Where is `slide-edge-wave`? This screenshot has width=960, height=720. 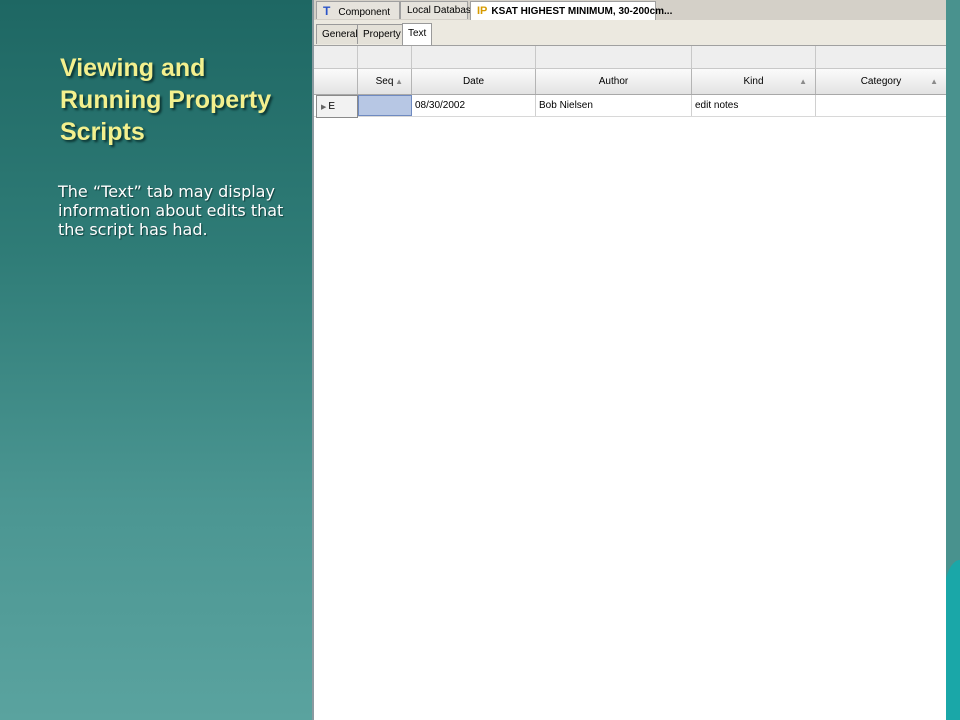 slide-edge-wave is located at coordinates (952, 640).